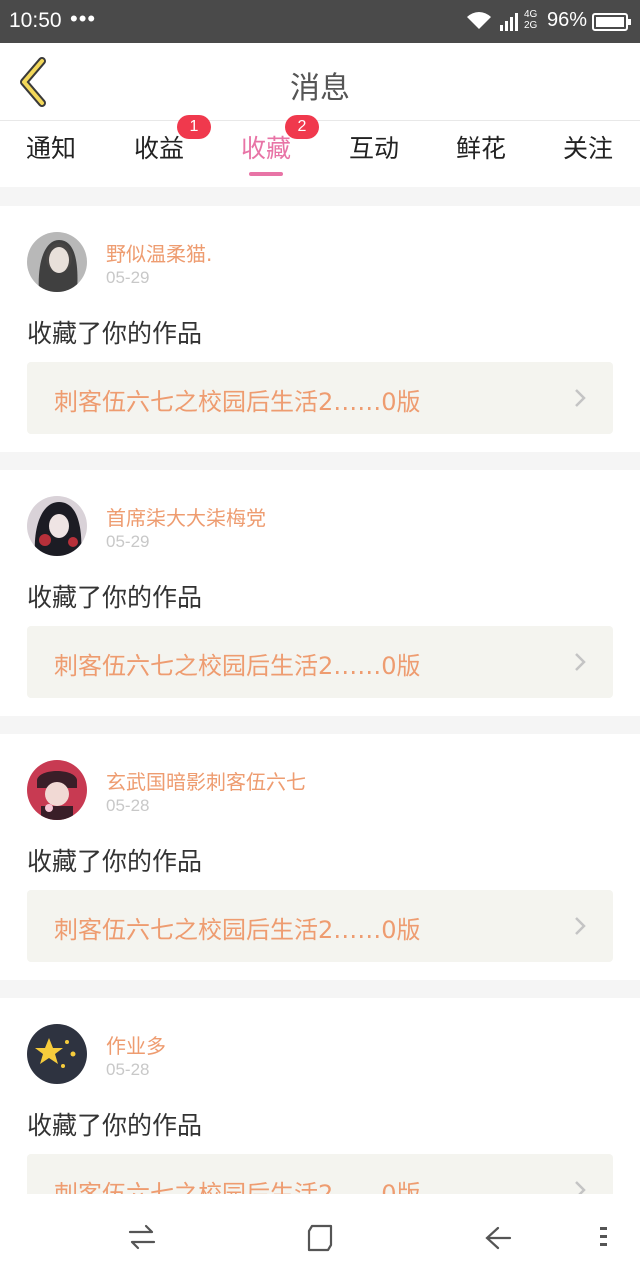  What do you see at coordinates (265, 148) in the screenshot?
I see `tab-label: 收藏` at bounding box center [265, 148].